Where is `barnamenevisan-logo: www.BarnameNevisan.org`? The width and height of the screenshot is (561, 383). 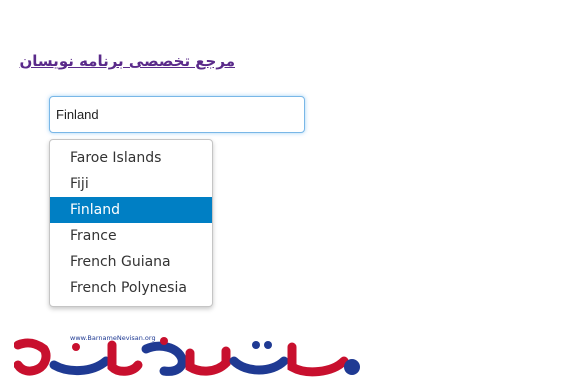
barnamenevisan-logo: www.BarnameNevisan.org is located at coordinates (187, 355).